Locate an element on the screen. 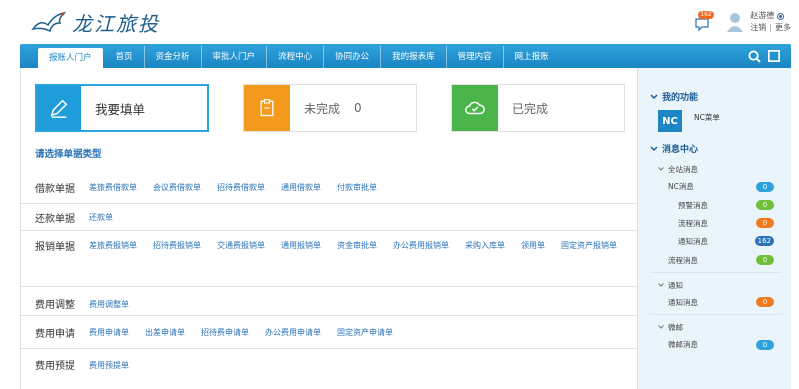 The image size is (799, 389). form-link: 固定资产报销单 is located at coordinates (589, 263).